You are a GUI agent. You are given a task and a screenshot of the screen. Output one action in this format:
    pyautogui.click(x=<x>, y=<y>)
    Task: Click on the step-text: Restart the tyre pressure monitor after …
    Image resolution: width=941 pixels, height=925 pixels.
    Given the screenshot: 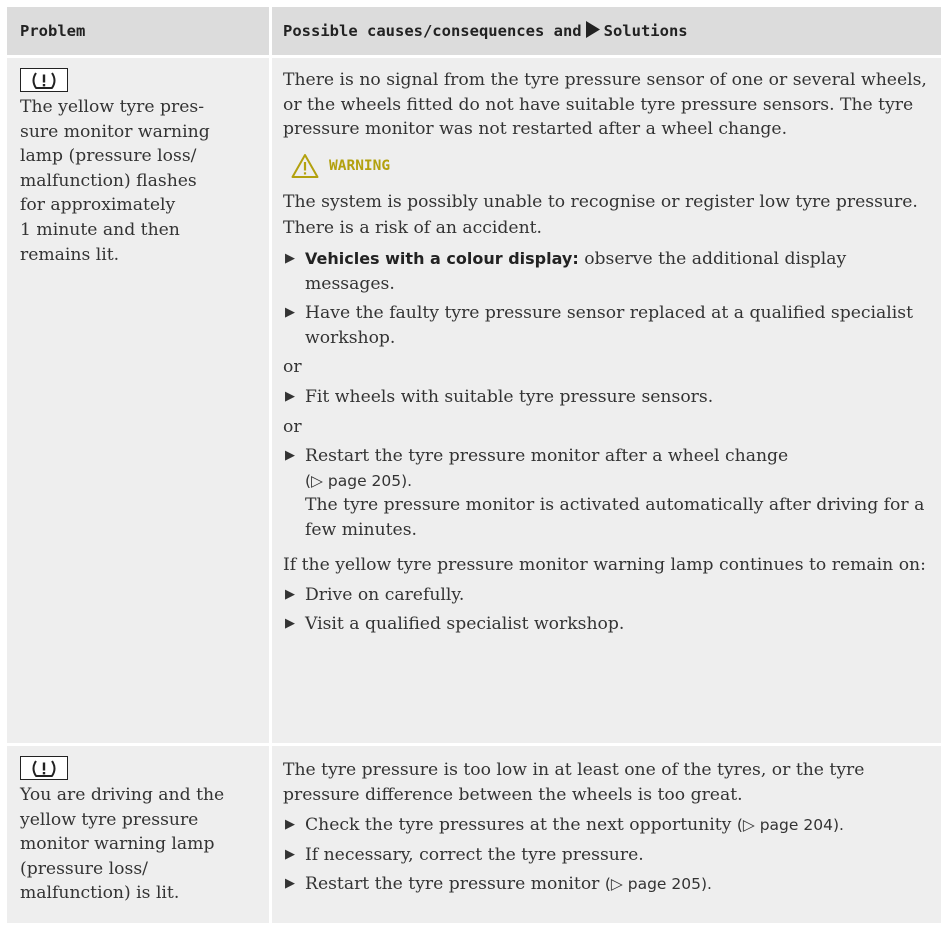 What is the action you would take?
    pyautogui.click(x=547, y=456)
    